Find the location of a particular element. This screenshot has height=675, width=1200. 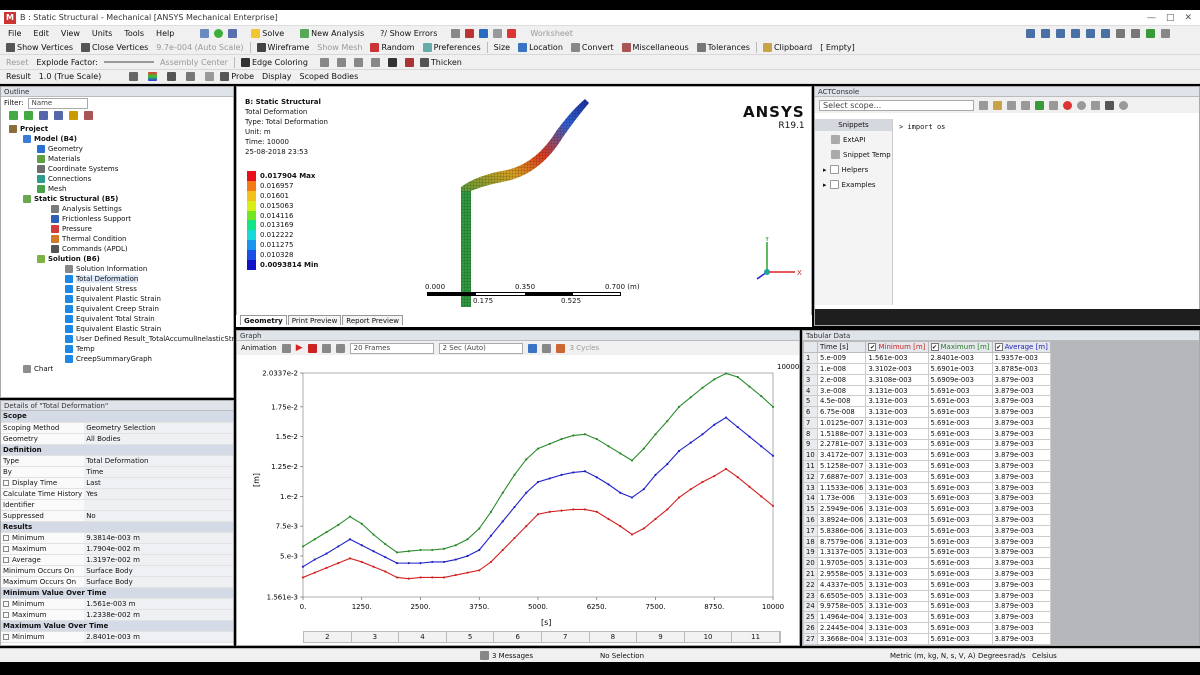

close-vertices-button: Close Vertices is located at coordinates (114, 47).